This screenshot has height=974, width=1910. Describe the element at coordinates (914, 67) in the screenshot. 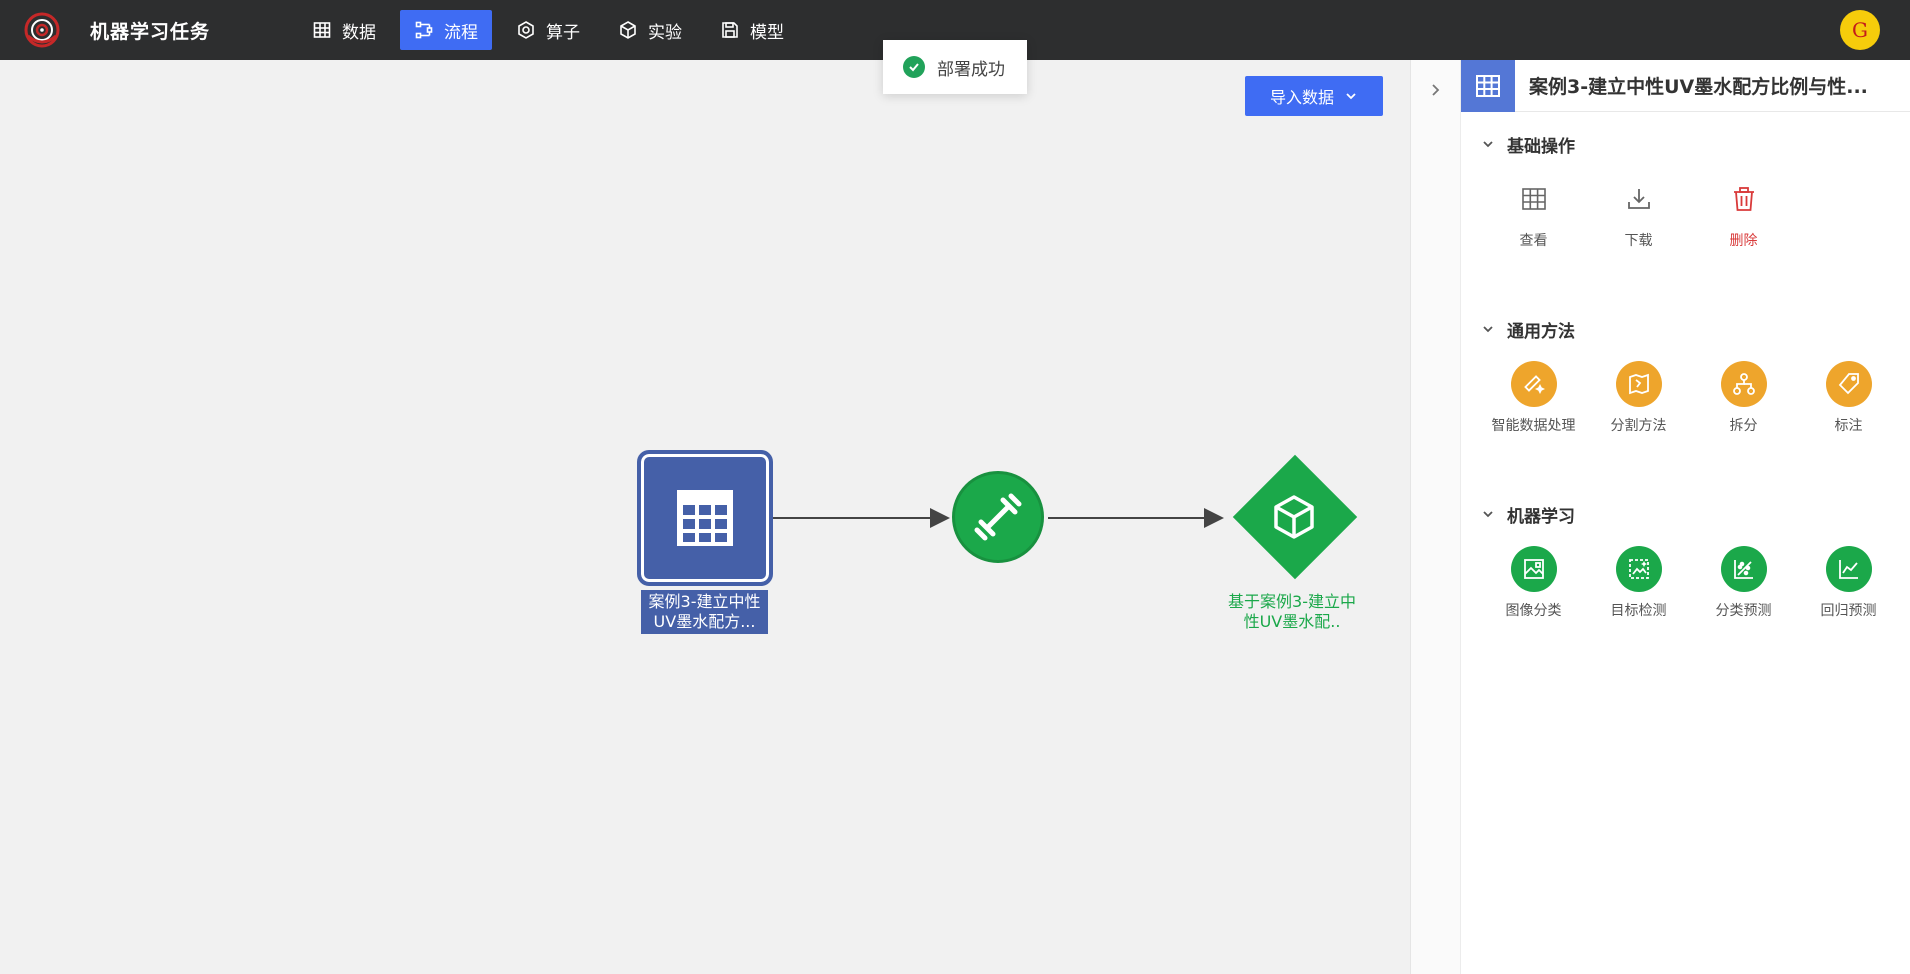

I see `check-circle-icon` at that location.